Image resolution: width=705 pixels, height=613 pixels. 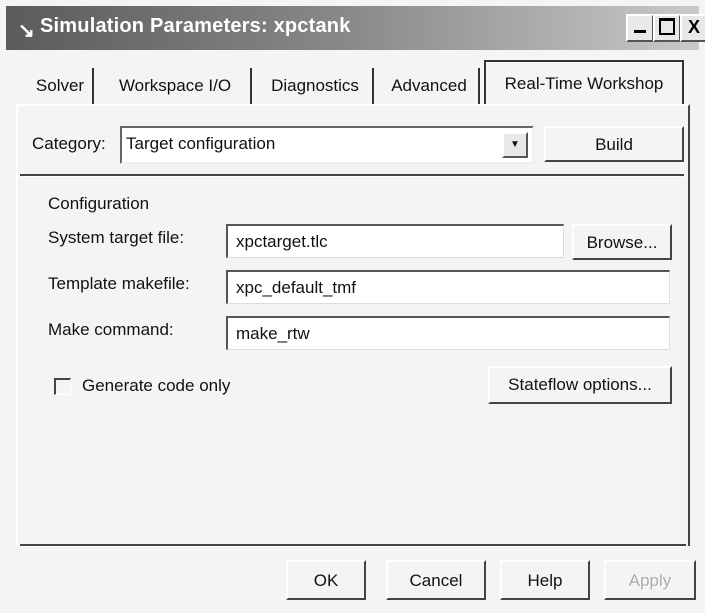 I want to click on configuration-heading: Configuration, so click(x=99, y=203).